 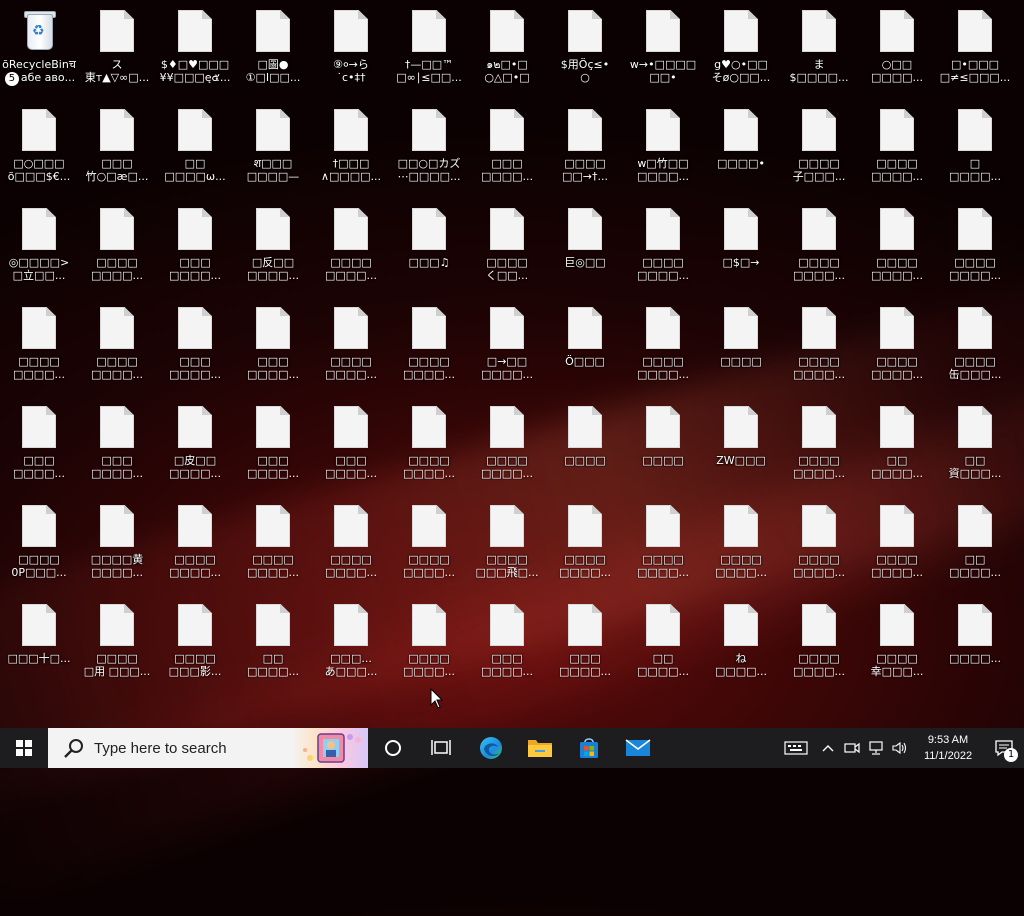 What do you see at coordinates (852, 748) in the screenshot?
I see `meet-now-button` at bounding box center [852, 748].